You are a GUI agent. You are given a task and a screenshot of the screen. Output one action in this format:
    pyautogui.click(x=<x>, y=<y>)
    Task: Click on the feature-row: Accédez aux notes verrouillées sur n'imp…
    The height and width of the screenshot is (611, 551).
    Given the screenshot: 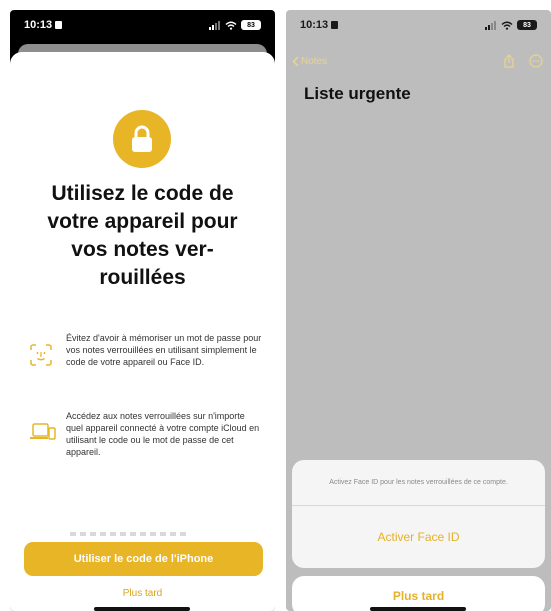 What is the action you would take?
    pyautogui.click(x=146, y=434)
    